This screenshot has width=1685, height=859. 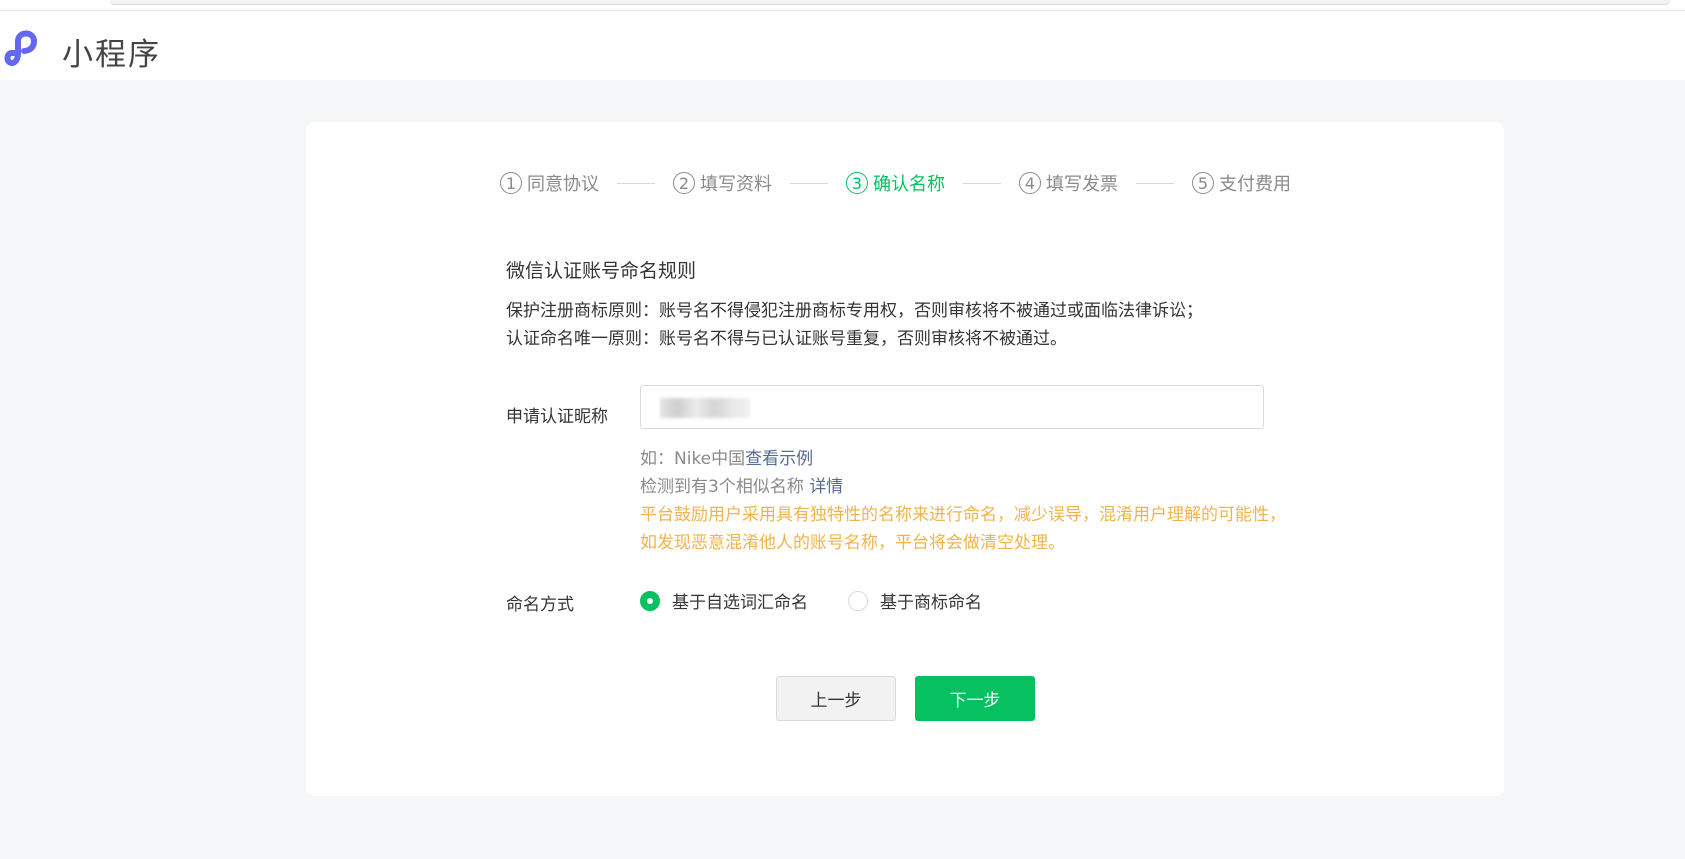 What do you see at coordinates (111, 55) in the screenshot?
I see `app-title: 小程序` at bounding box center [111, 55].